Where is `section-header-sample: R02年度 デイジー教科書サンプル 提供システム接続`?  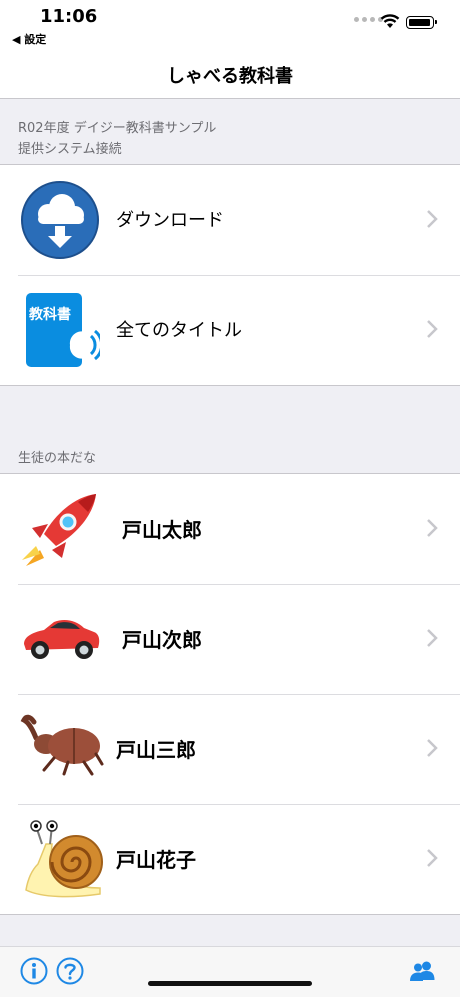 section-header-sample: R02年度 デイジー教科書サンプル 提供システム接続 is located at coordinates (117, 139).